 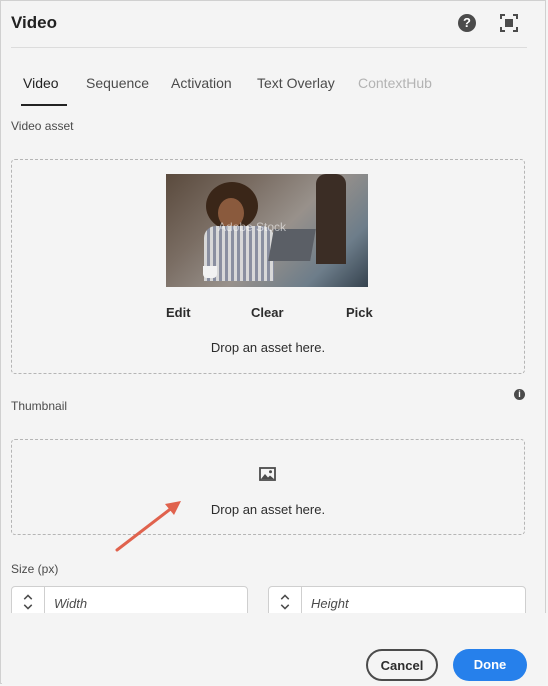 I want to click on tab-contexthub: ContextHub, so click(x=395, y=83).